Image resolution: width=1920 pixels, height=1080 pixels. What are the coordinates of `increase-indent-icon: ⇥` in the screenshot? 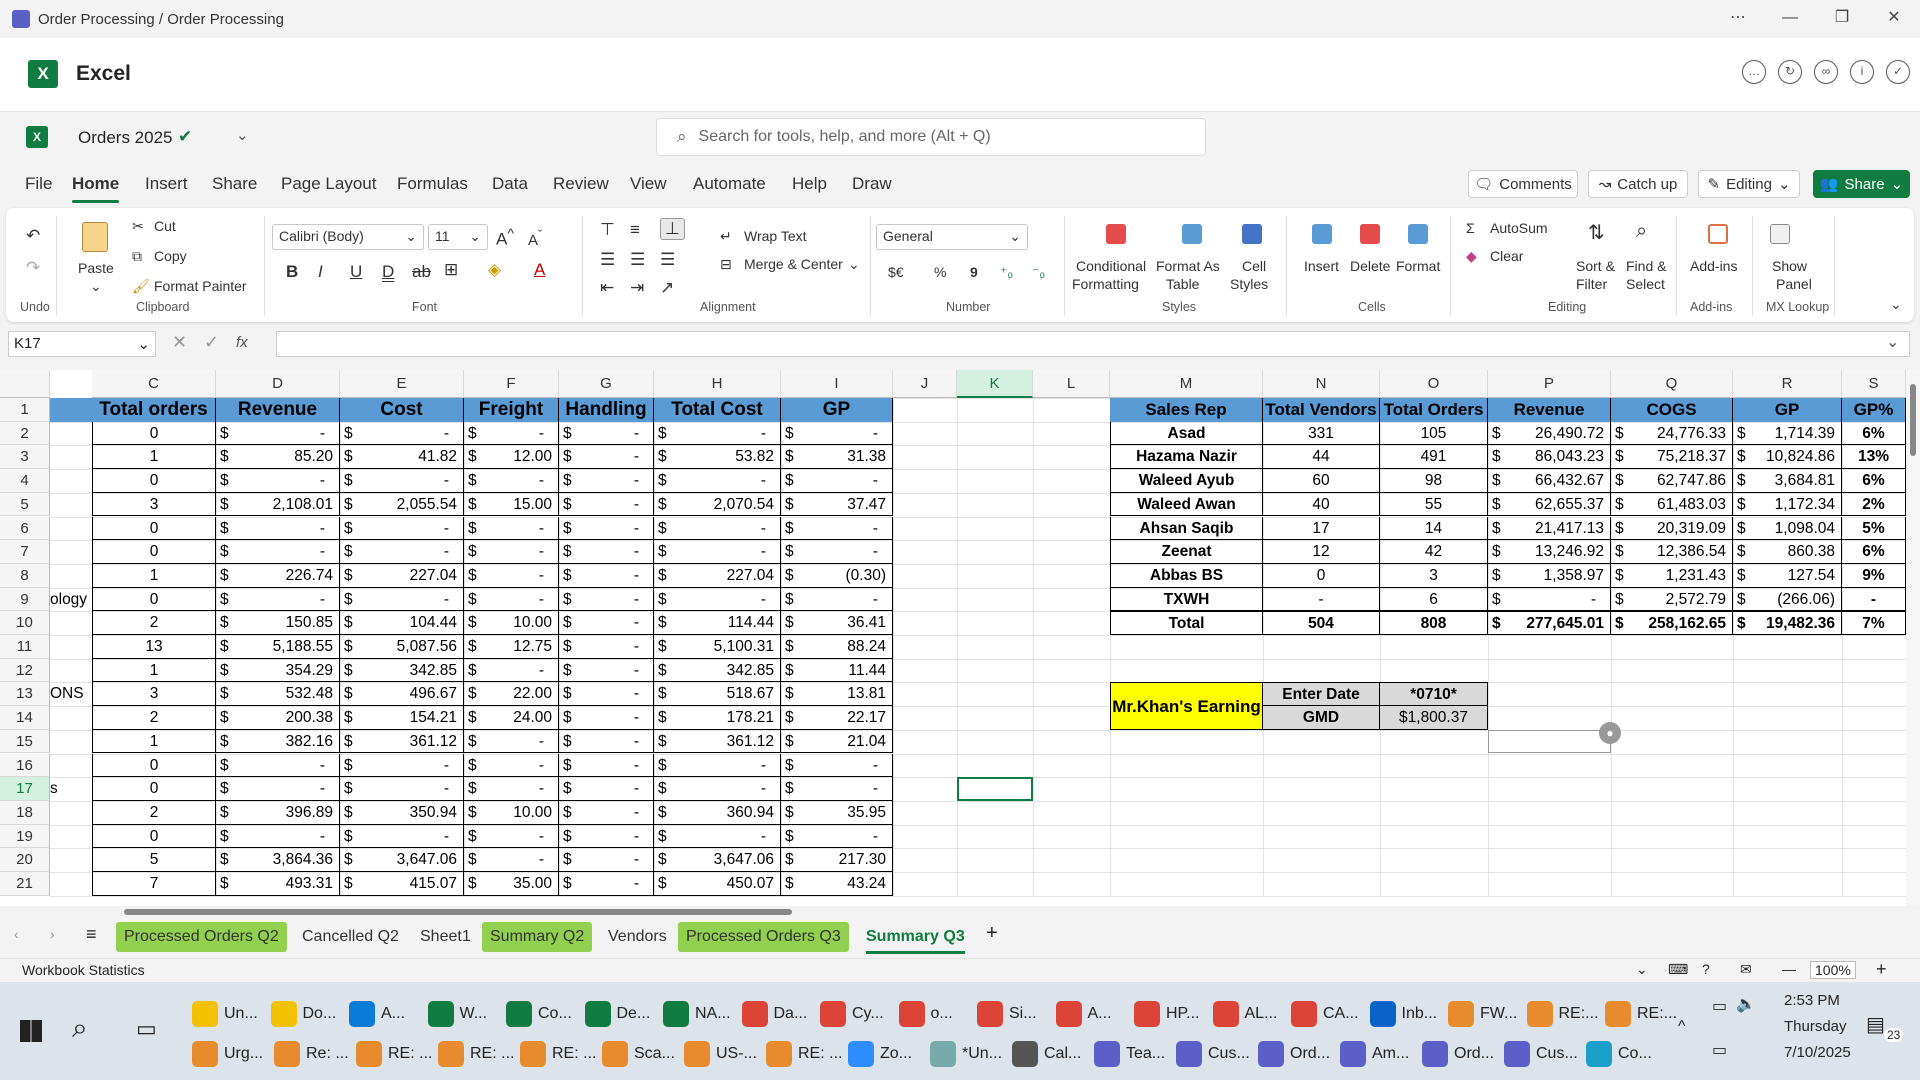 It's located at (637, 288).